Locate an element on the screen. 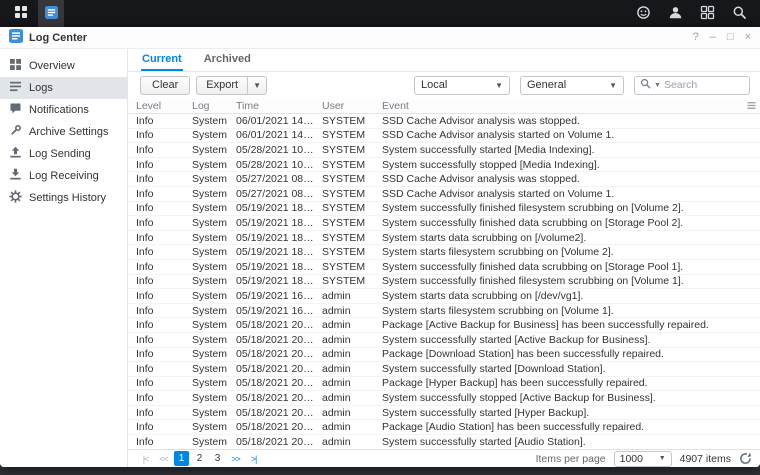 The height and width of the screenshot is (475, 760). taskbar-log-center-button is located at coordinates (51, 13).